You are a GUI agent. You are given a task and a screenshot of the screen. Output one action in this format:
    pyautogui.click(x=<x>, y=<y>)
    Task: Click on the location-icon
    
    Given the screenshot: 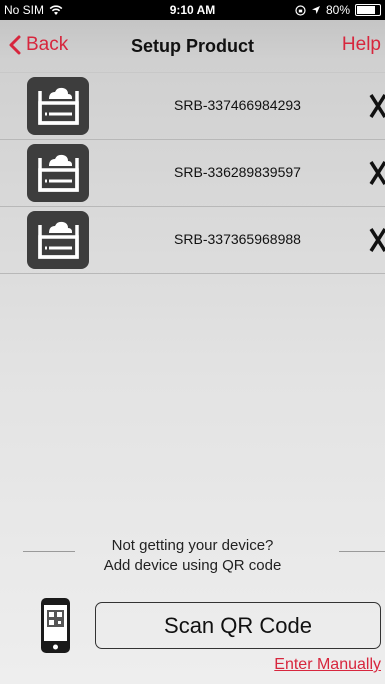 What is the action you would take?
    pyautogui.click(x=315, y=10)
    